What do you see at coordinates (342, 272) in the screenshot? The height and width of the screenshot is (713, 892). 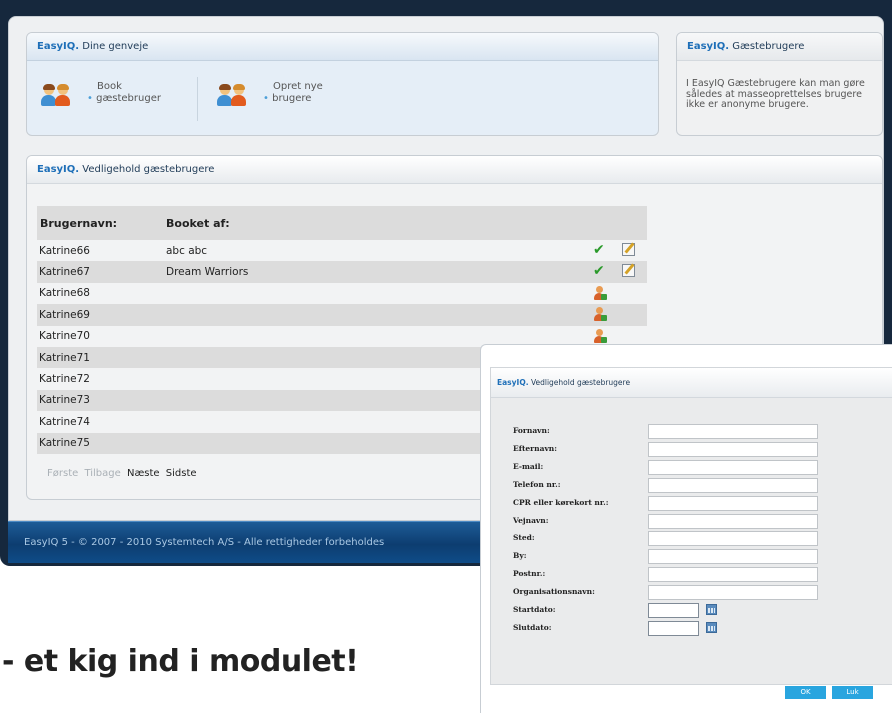 I see `table-row: Katrine67 Dream Warriors ✔` at bounding box center [342, 272].